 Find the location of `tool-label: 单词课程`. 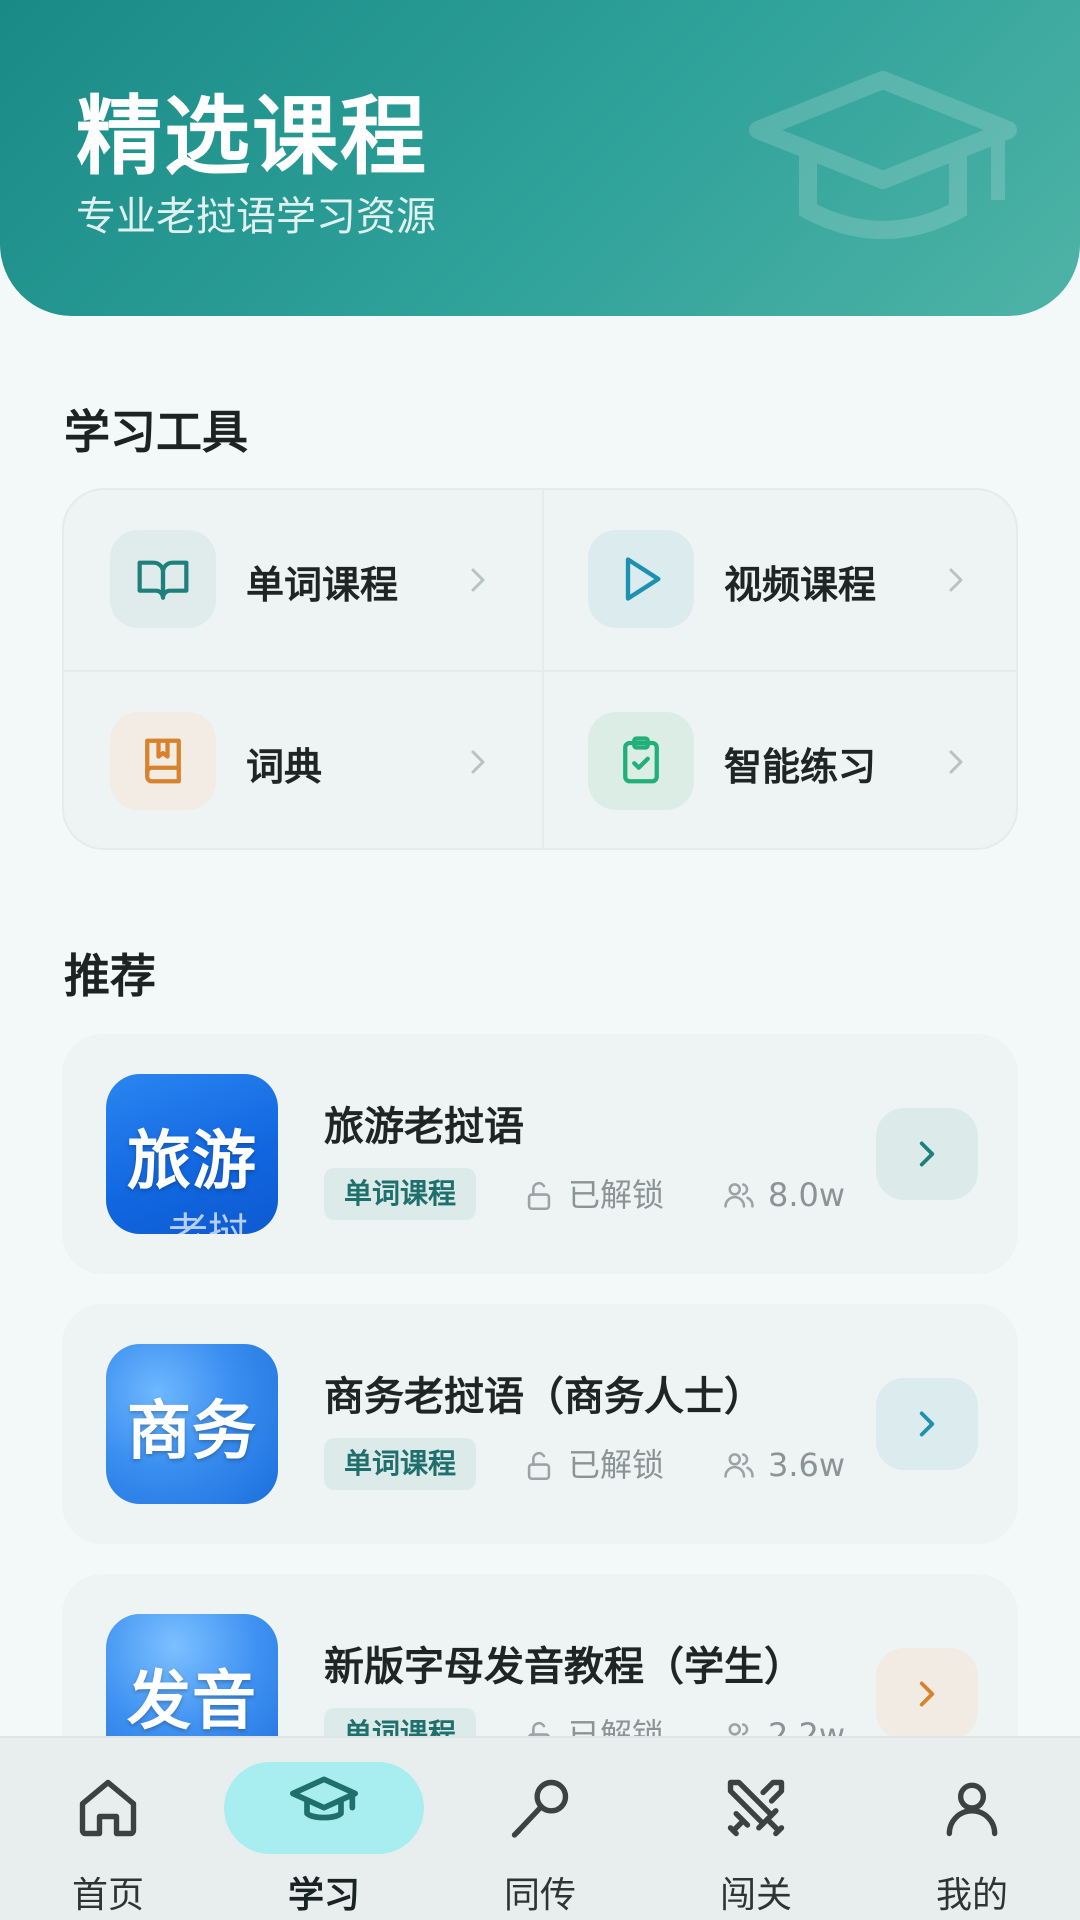

tool-label: 单词课程 is located at coordinates (322, 585).